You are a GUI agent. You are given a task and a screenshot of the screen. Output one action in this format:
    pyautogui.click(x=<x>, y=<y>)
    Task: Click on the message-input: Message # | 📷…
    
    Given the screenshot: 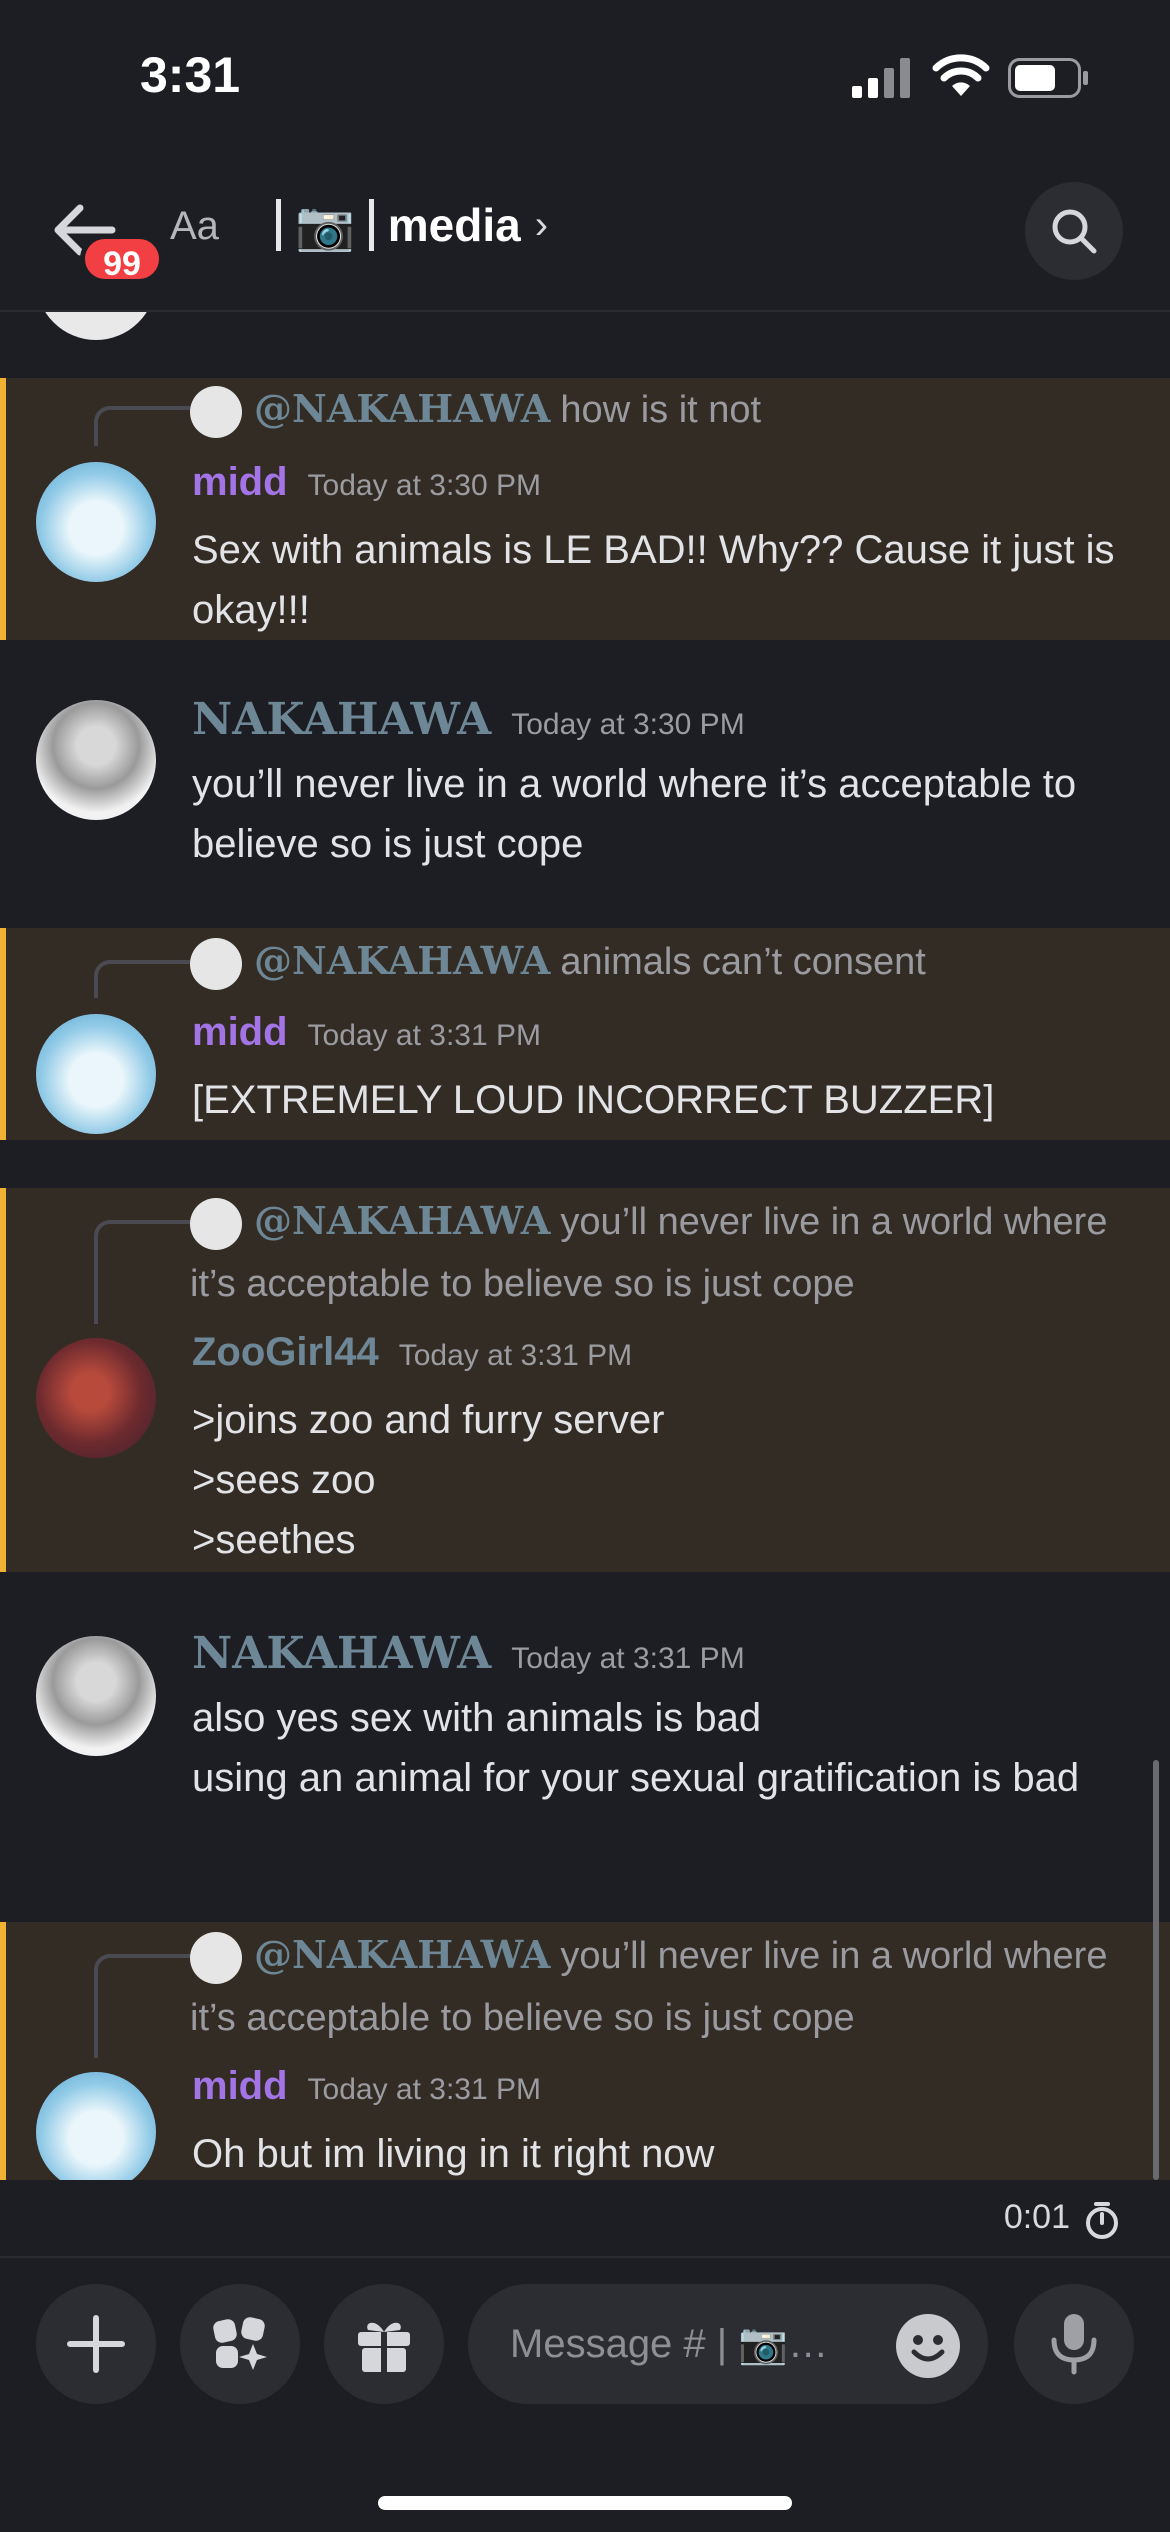 What is the action you would take?
    pyautogui.click(x=728, y=2344)
    